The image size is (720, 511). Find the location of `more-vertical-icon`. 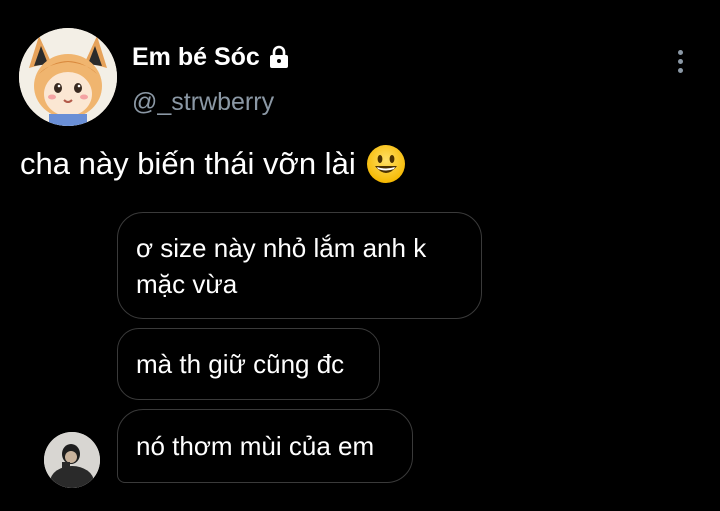

more-vertical-icon is located at coordinates (680, 52).